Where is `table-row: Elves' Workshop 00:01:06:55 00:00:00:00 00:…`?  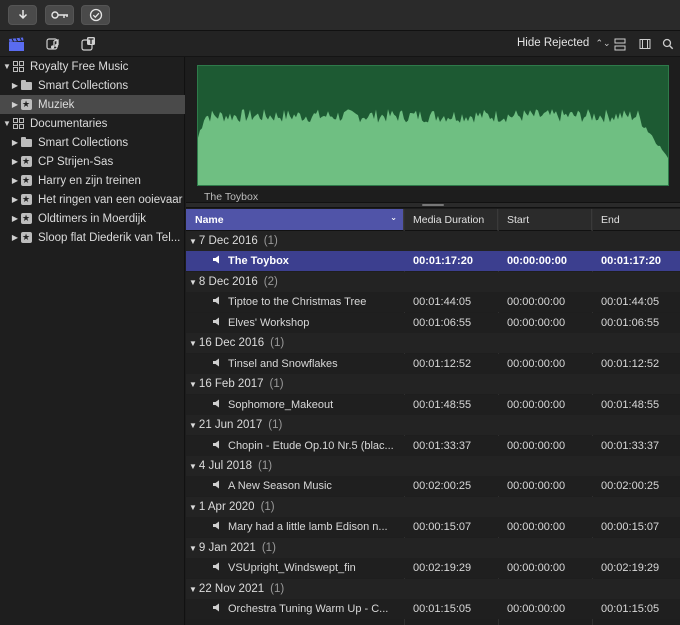 table-row: Elves' Workshop 00:01:06:55 00:00:00:00 00:… is located at coordinates (433, 322).